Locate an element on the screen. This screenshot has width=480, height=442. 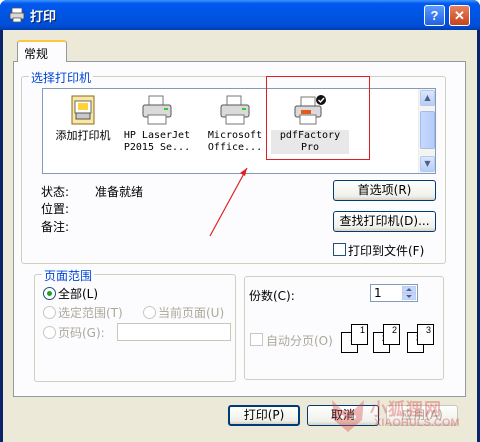
collate-illustration: 1 1 2 2 3 3 is located at coordinates (391, 339).